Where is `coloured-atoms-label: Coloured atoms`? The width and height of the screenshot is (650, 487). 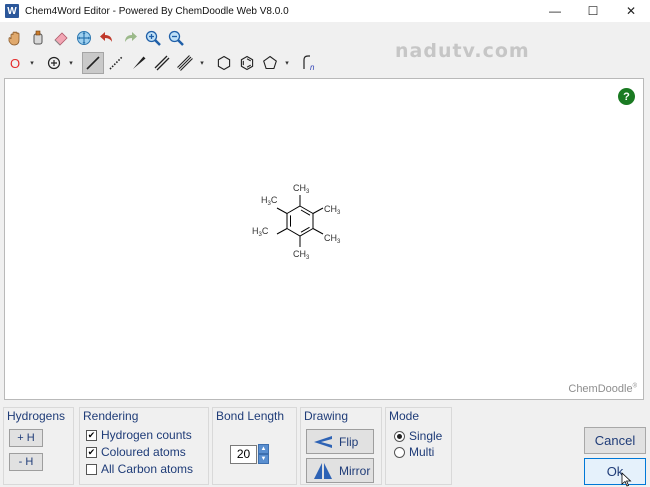
coloured-atoms-label: Coloured atoms is located at coordinates (143, 452).